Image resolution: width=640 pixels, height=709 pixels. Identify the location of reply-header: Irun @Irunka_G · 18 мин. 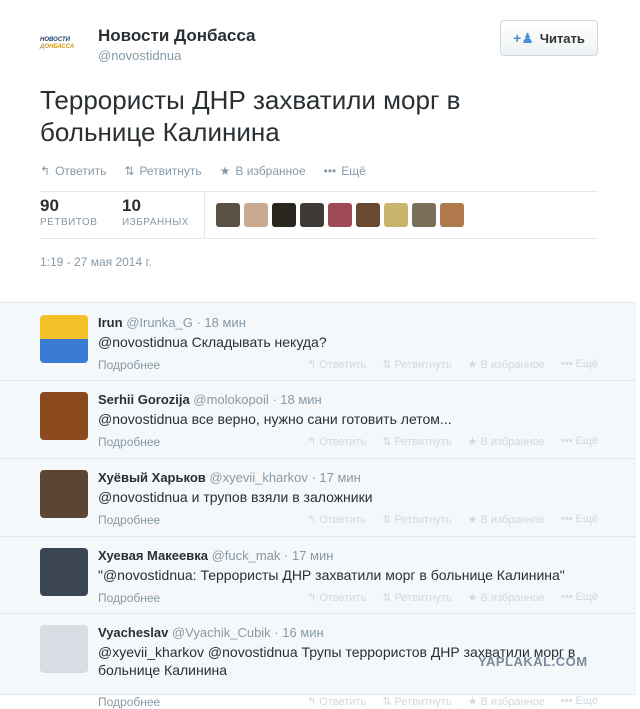
(172, 322).